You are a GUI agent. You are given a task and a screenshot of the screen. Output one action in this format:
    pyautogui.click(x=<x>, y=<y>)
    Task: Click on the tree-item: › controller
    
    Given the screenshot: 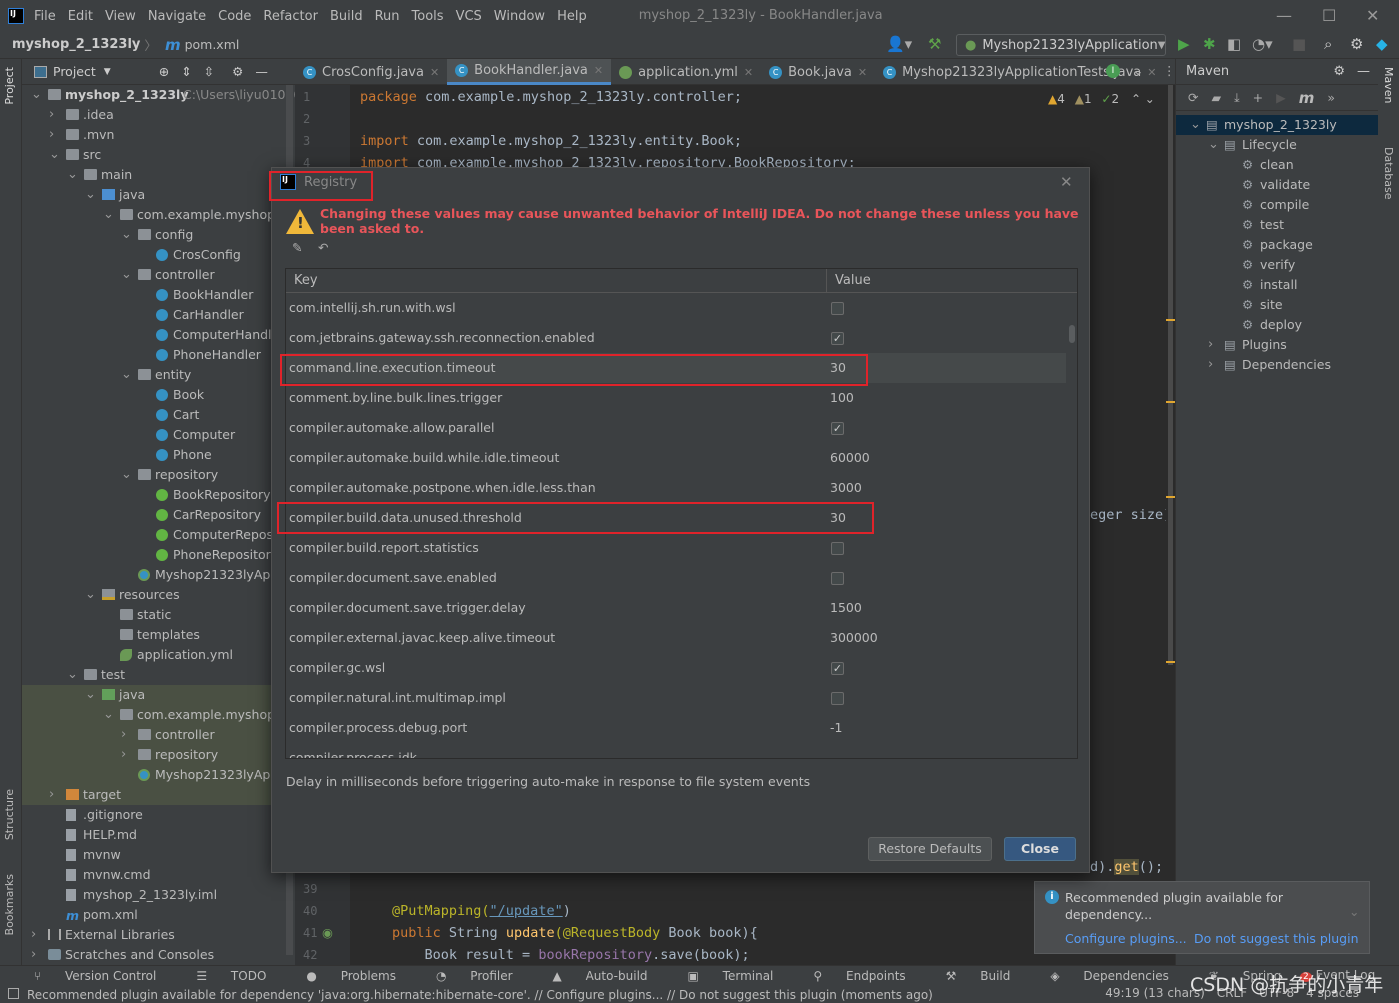 What is the action you would take?
    pyautogui.click(x=158, y=735)
    